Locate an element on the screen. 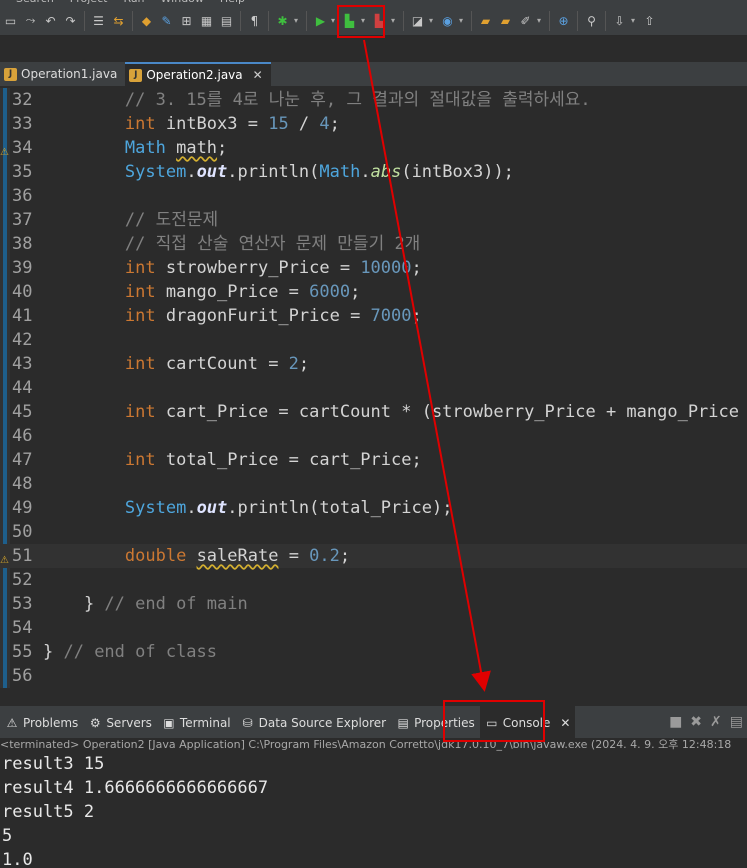  remove-launch-icon: ✖ is located at coordinates (696, 722).